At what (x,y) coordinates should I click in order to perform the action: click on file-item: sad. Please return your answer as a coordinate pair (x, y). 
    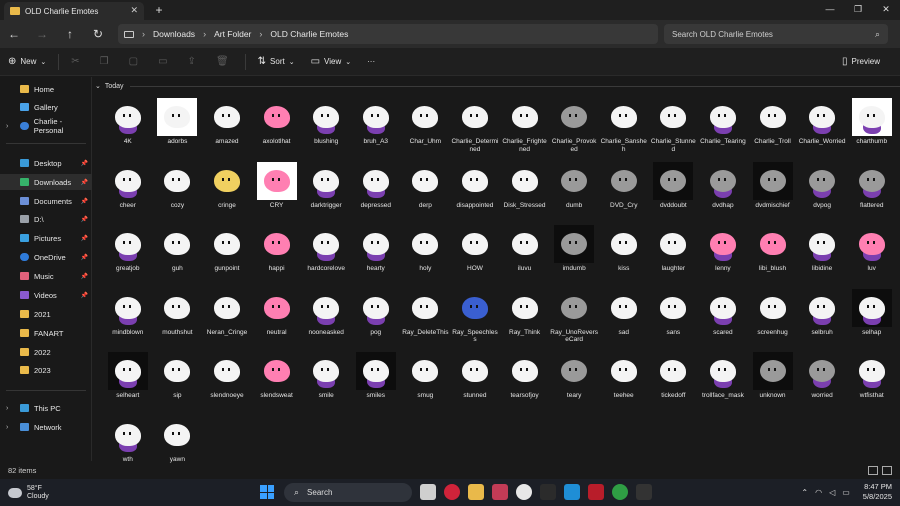
    Looking at the image, I should click on (624, 321).